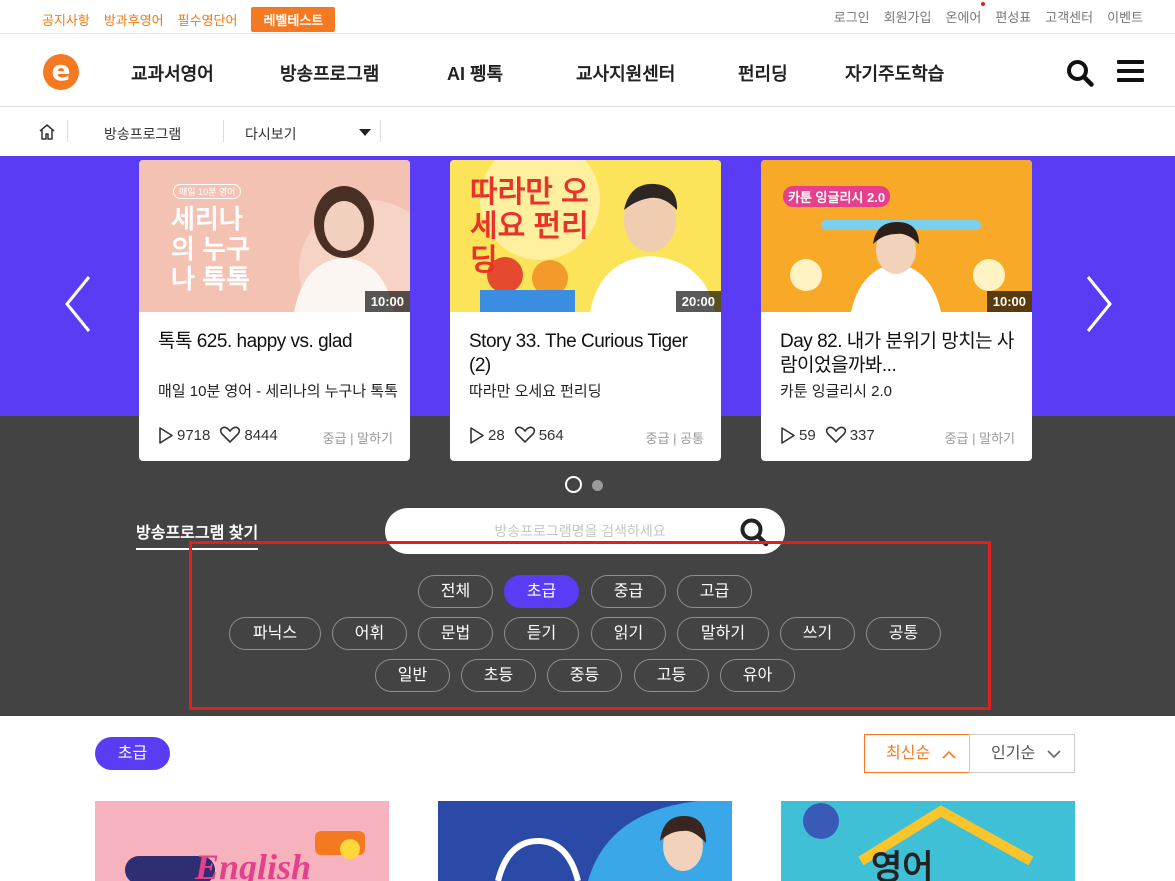 This screenshot has height=881, width=1175. Describe the element at coordinates (573, 484) in the screenshot. I see `carousel-dot-active` at that location.